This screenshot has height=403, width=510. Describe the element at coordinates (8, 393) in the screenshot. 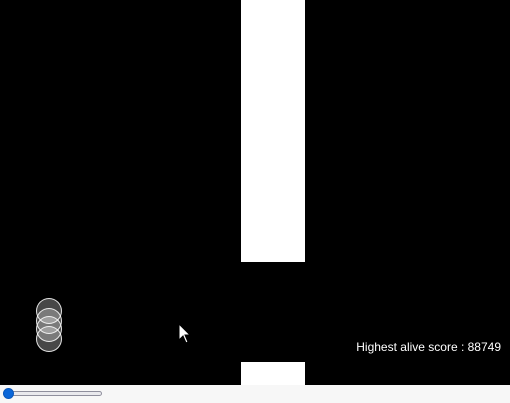

I see `speed-slider-thumb` at that location.